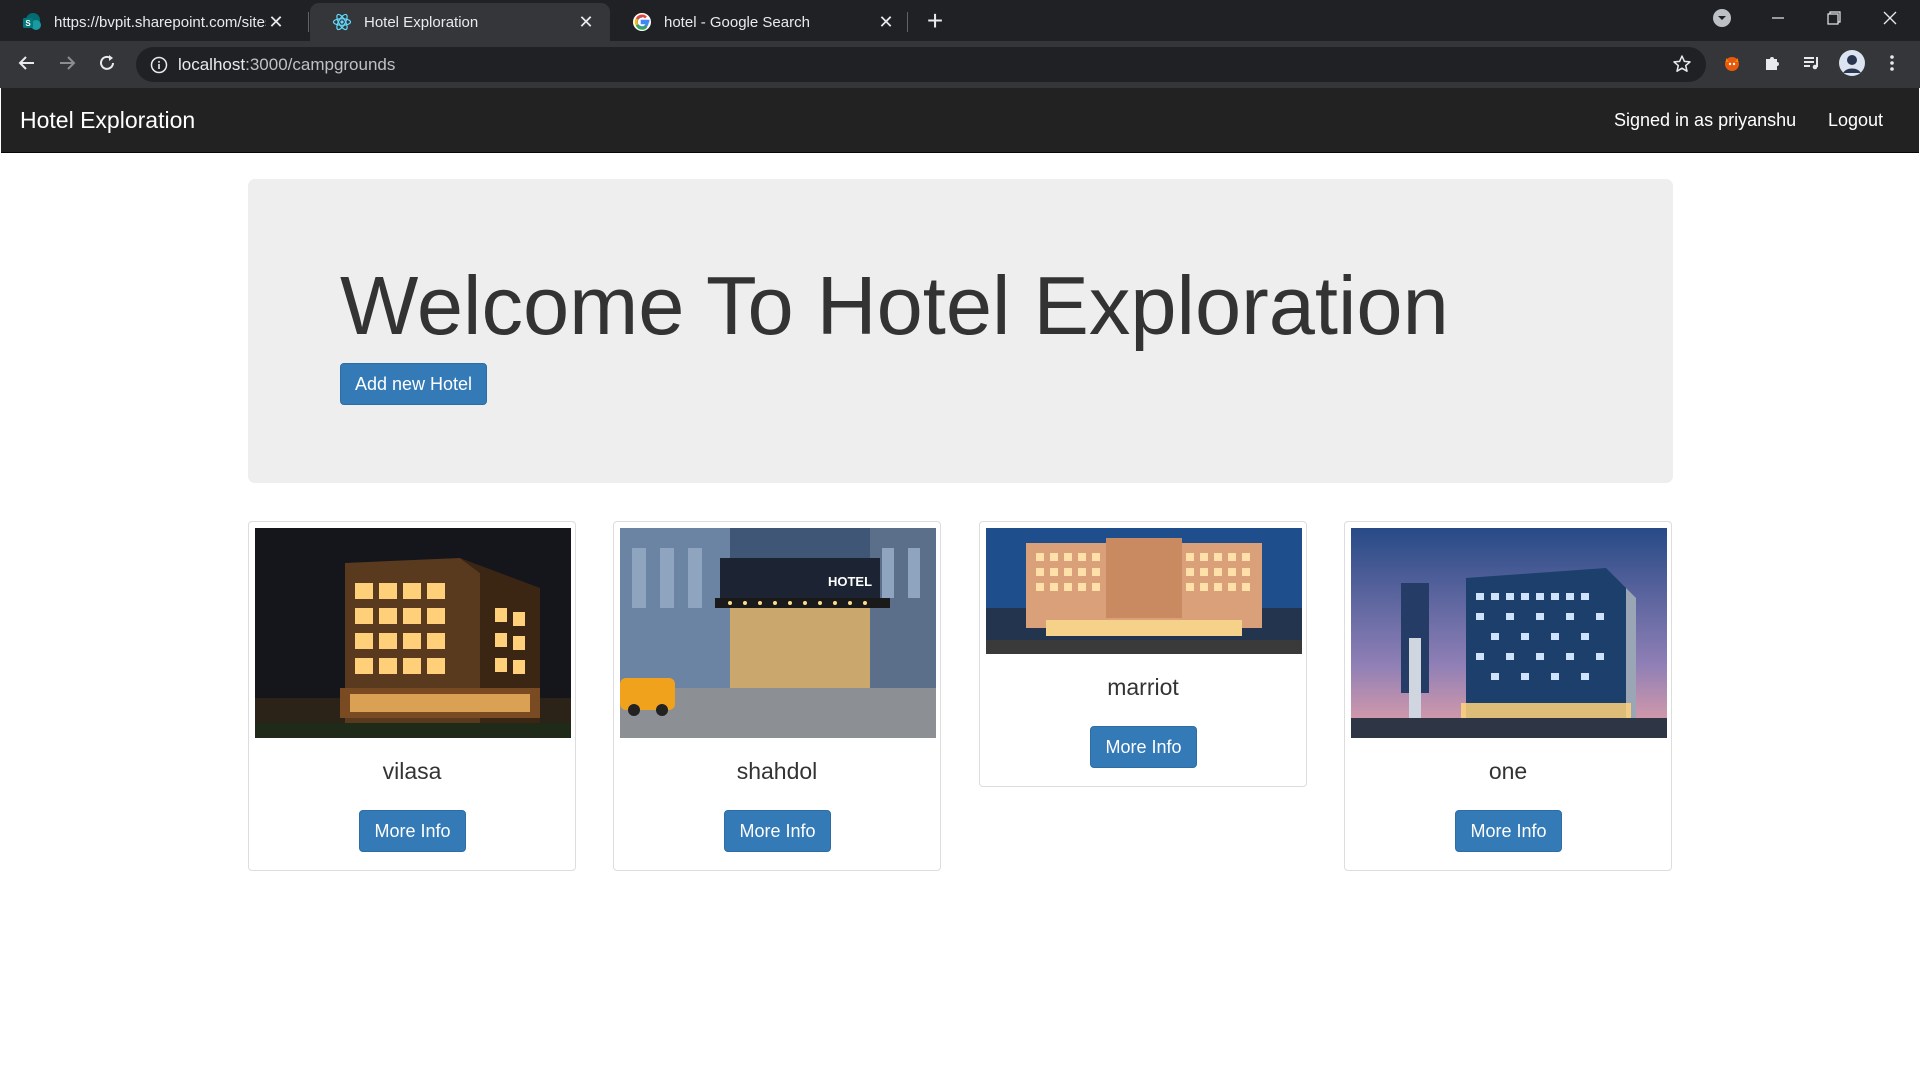  I want to click on logout-link: Logout, so click(1855, 120).